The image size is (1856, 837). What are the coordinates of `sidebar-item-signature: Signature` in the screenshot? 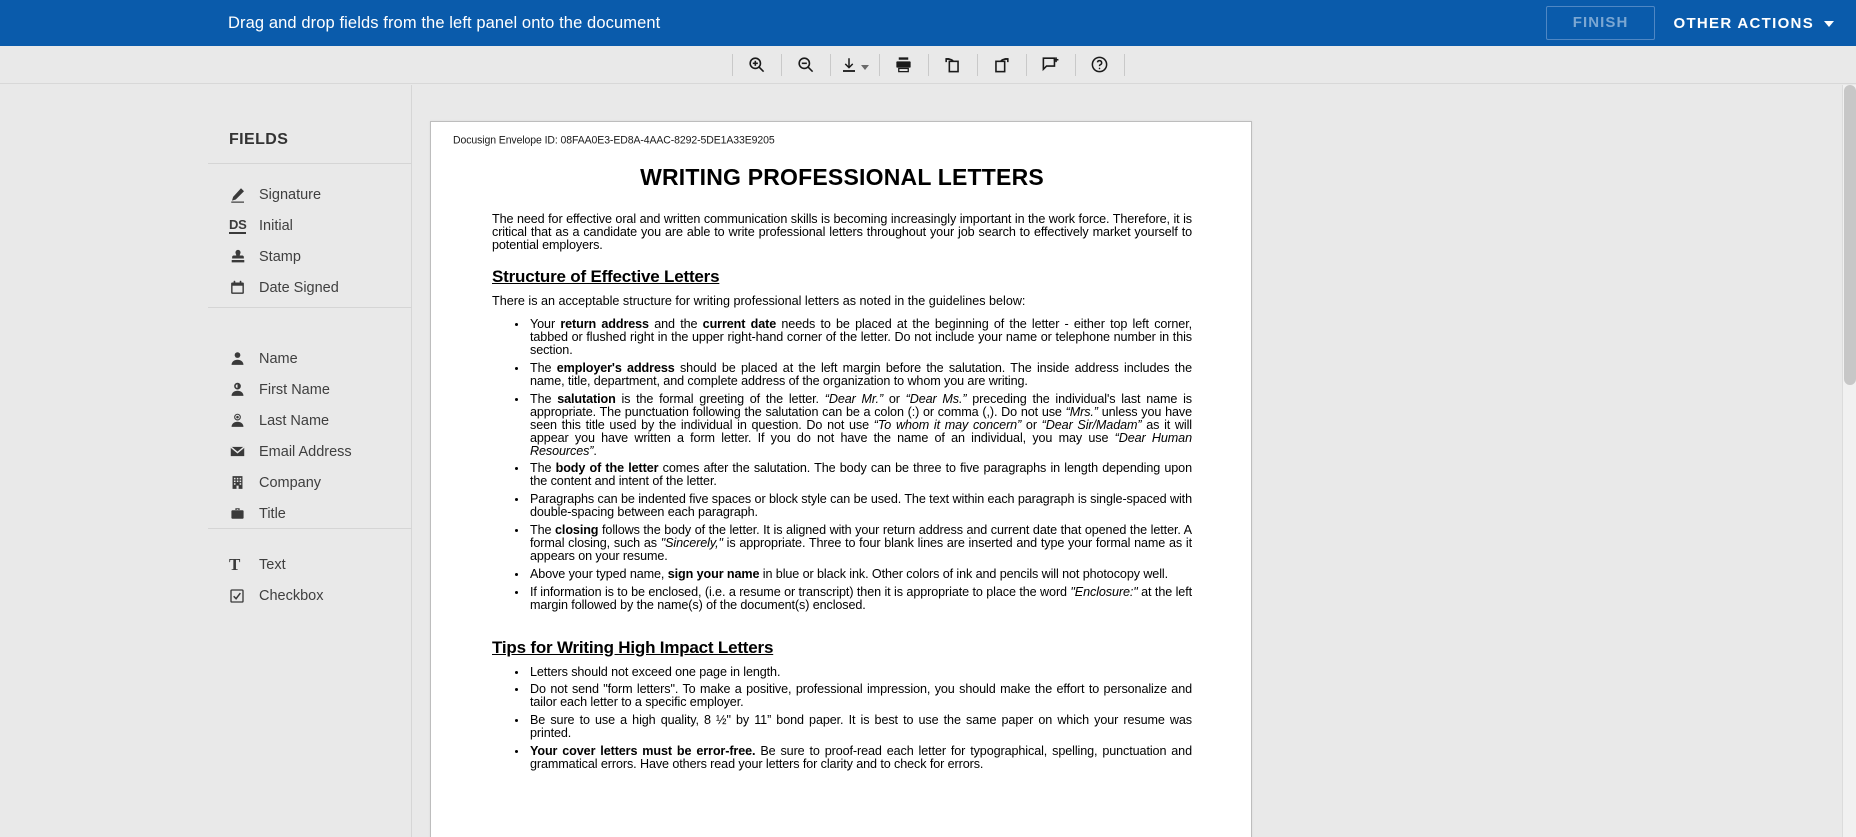 It's located at (206, 194).